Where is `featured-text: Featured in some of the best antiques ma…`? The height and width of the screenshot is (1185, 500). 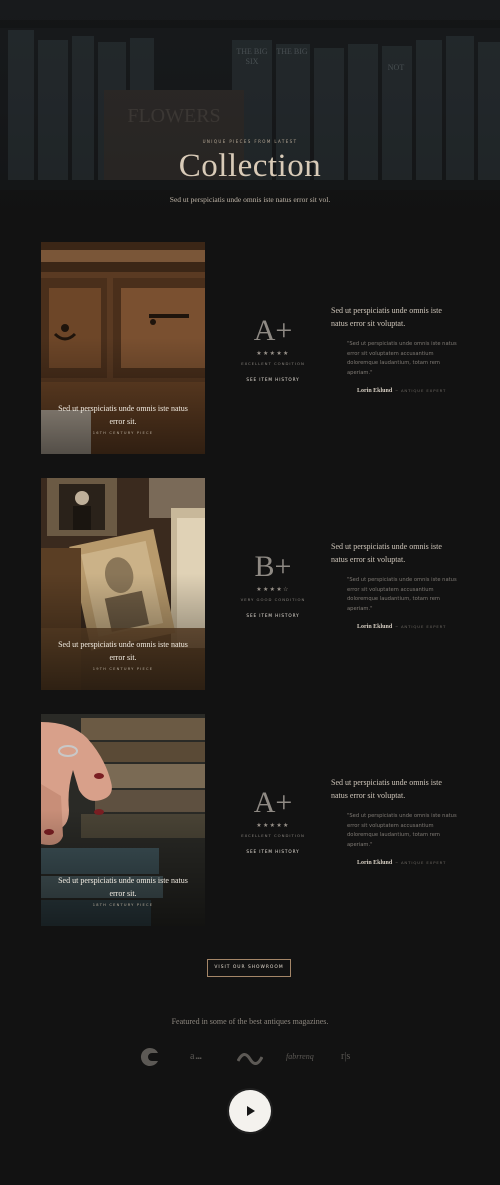
featured-text: Featured in some of the best antiques ma… is located at coordinates (250, 1021).